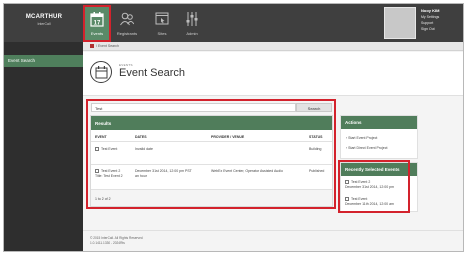 The height and width of the screenshot is (255, 468). Describe the element at coordinates (127, 33) in the screenshot. I see `nav-registrants-label: Registrants` at that location.